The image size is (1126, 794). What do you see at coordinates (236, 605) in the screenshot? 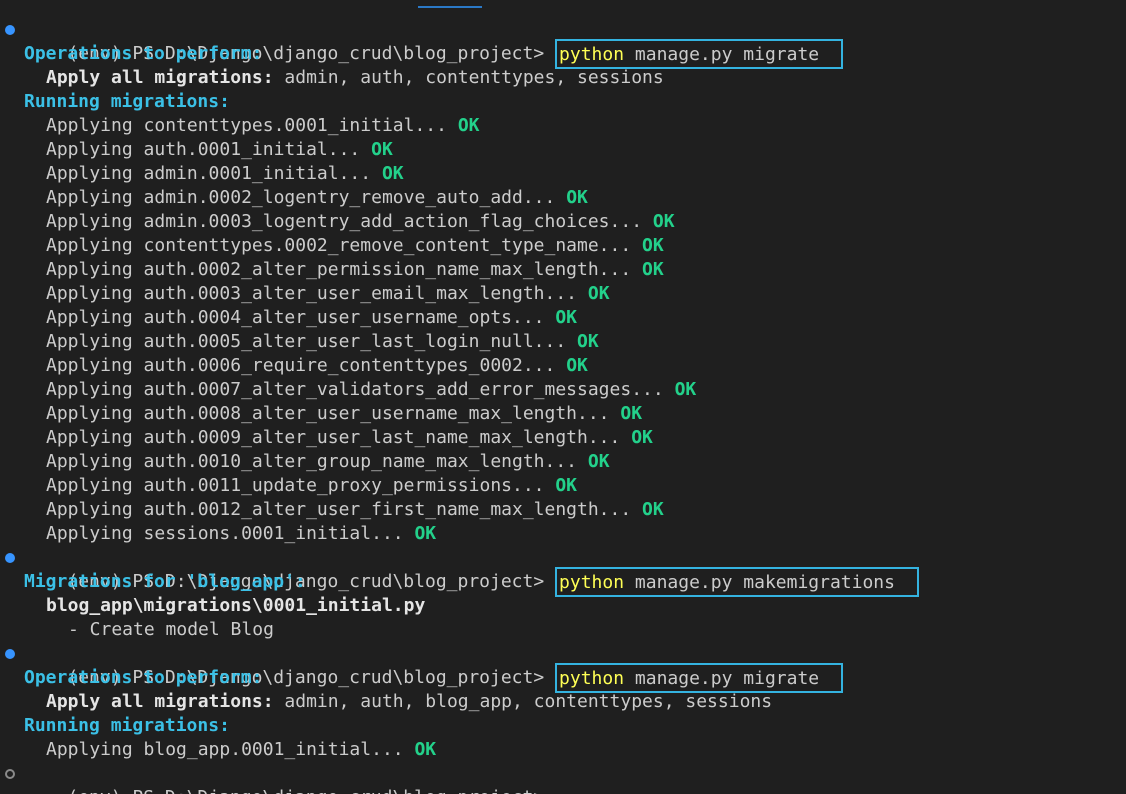
I see `migration-file-path: blog_app\migrations\0001_initial.py` at bounding box center [236, 605].